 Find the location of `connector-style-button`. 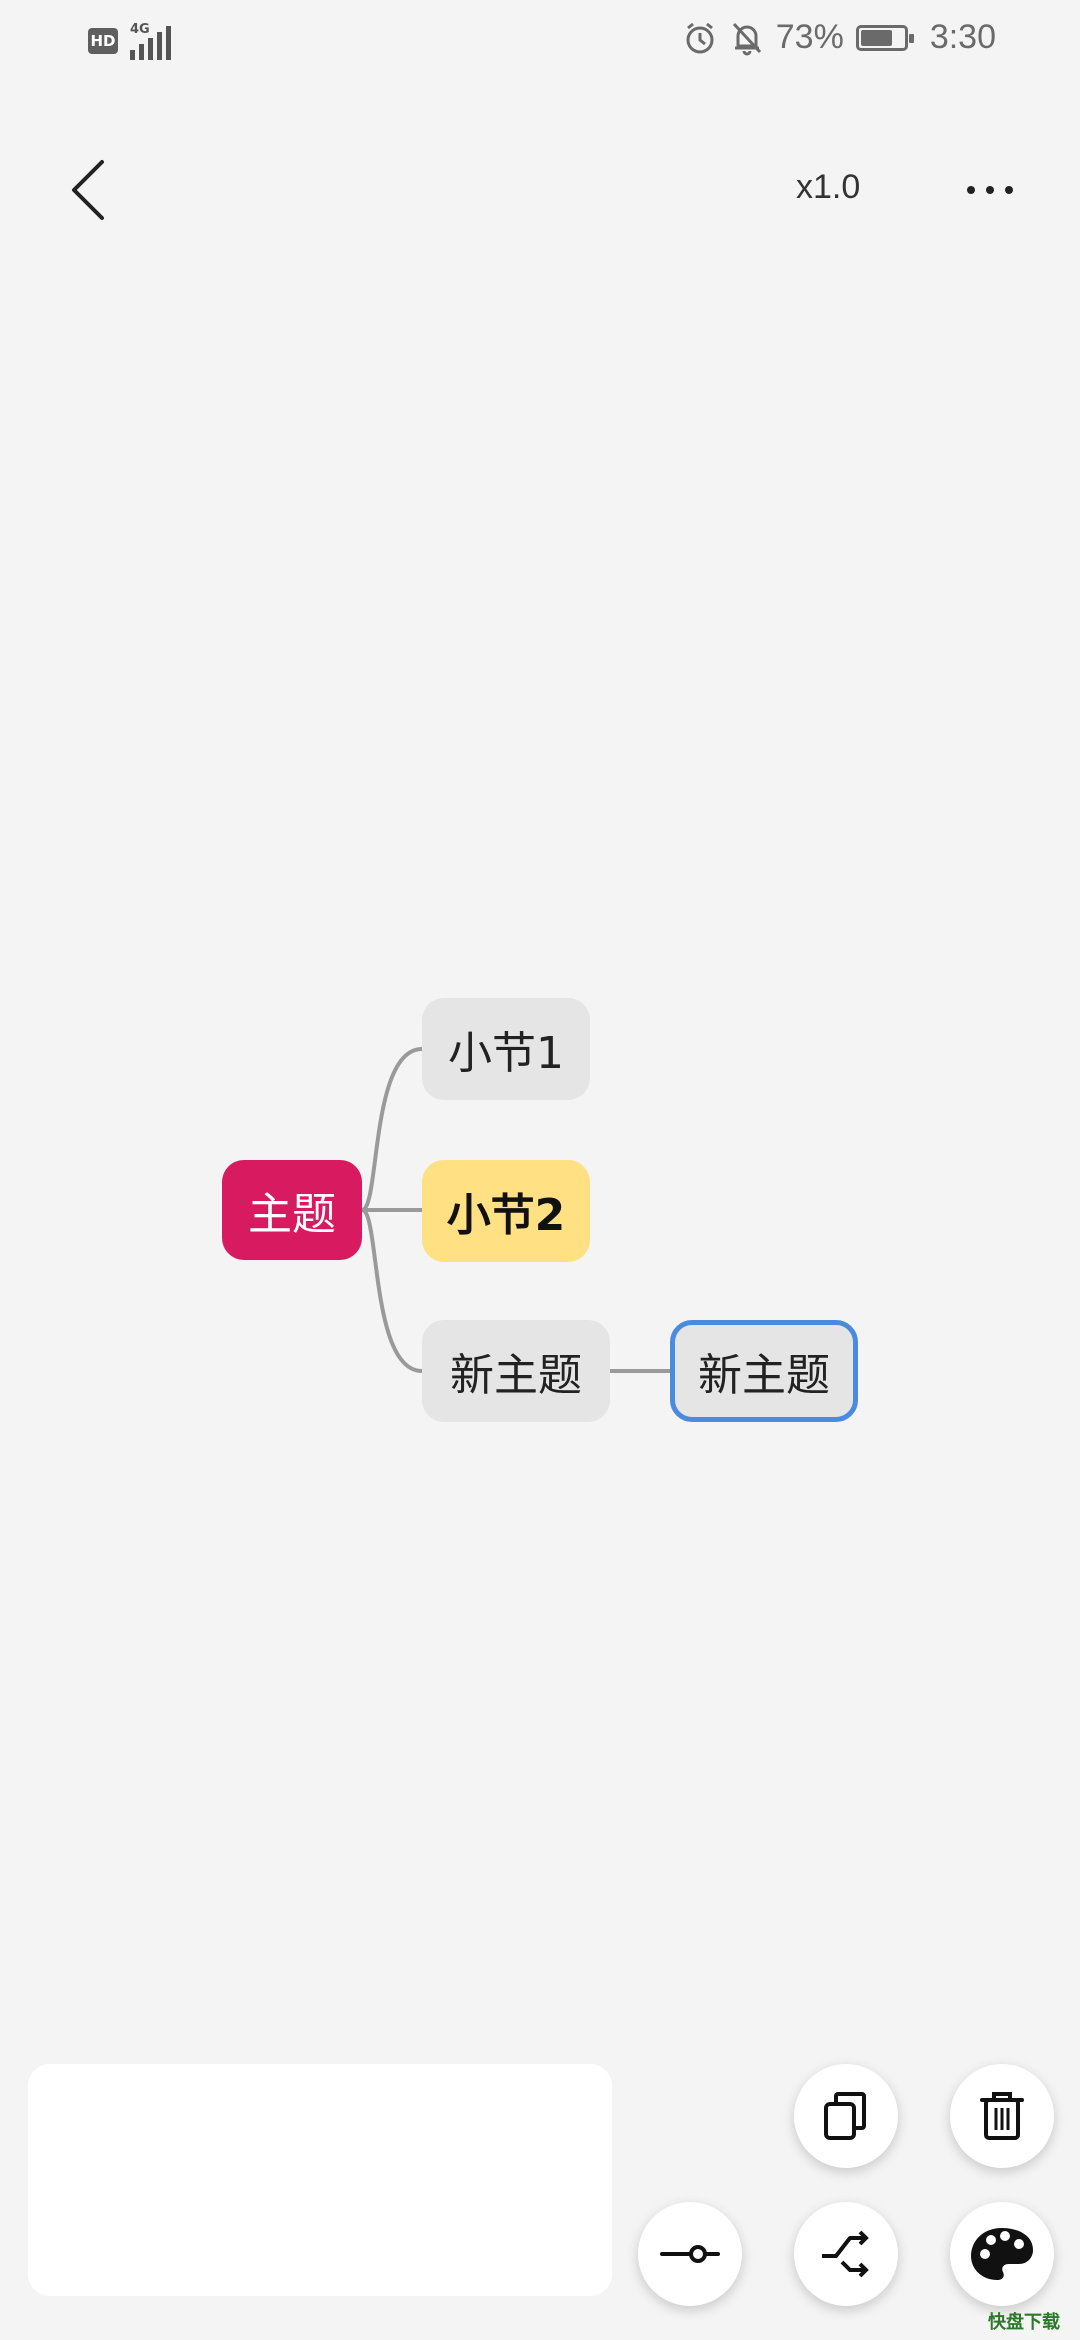

connector-style-button is located at coordinates (690, 2254).